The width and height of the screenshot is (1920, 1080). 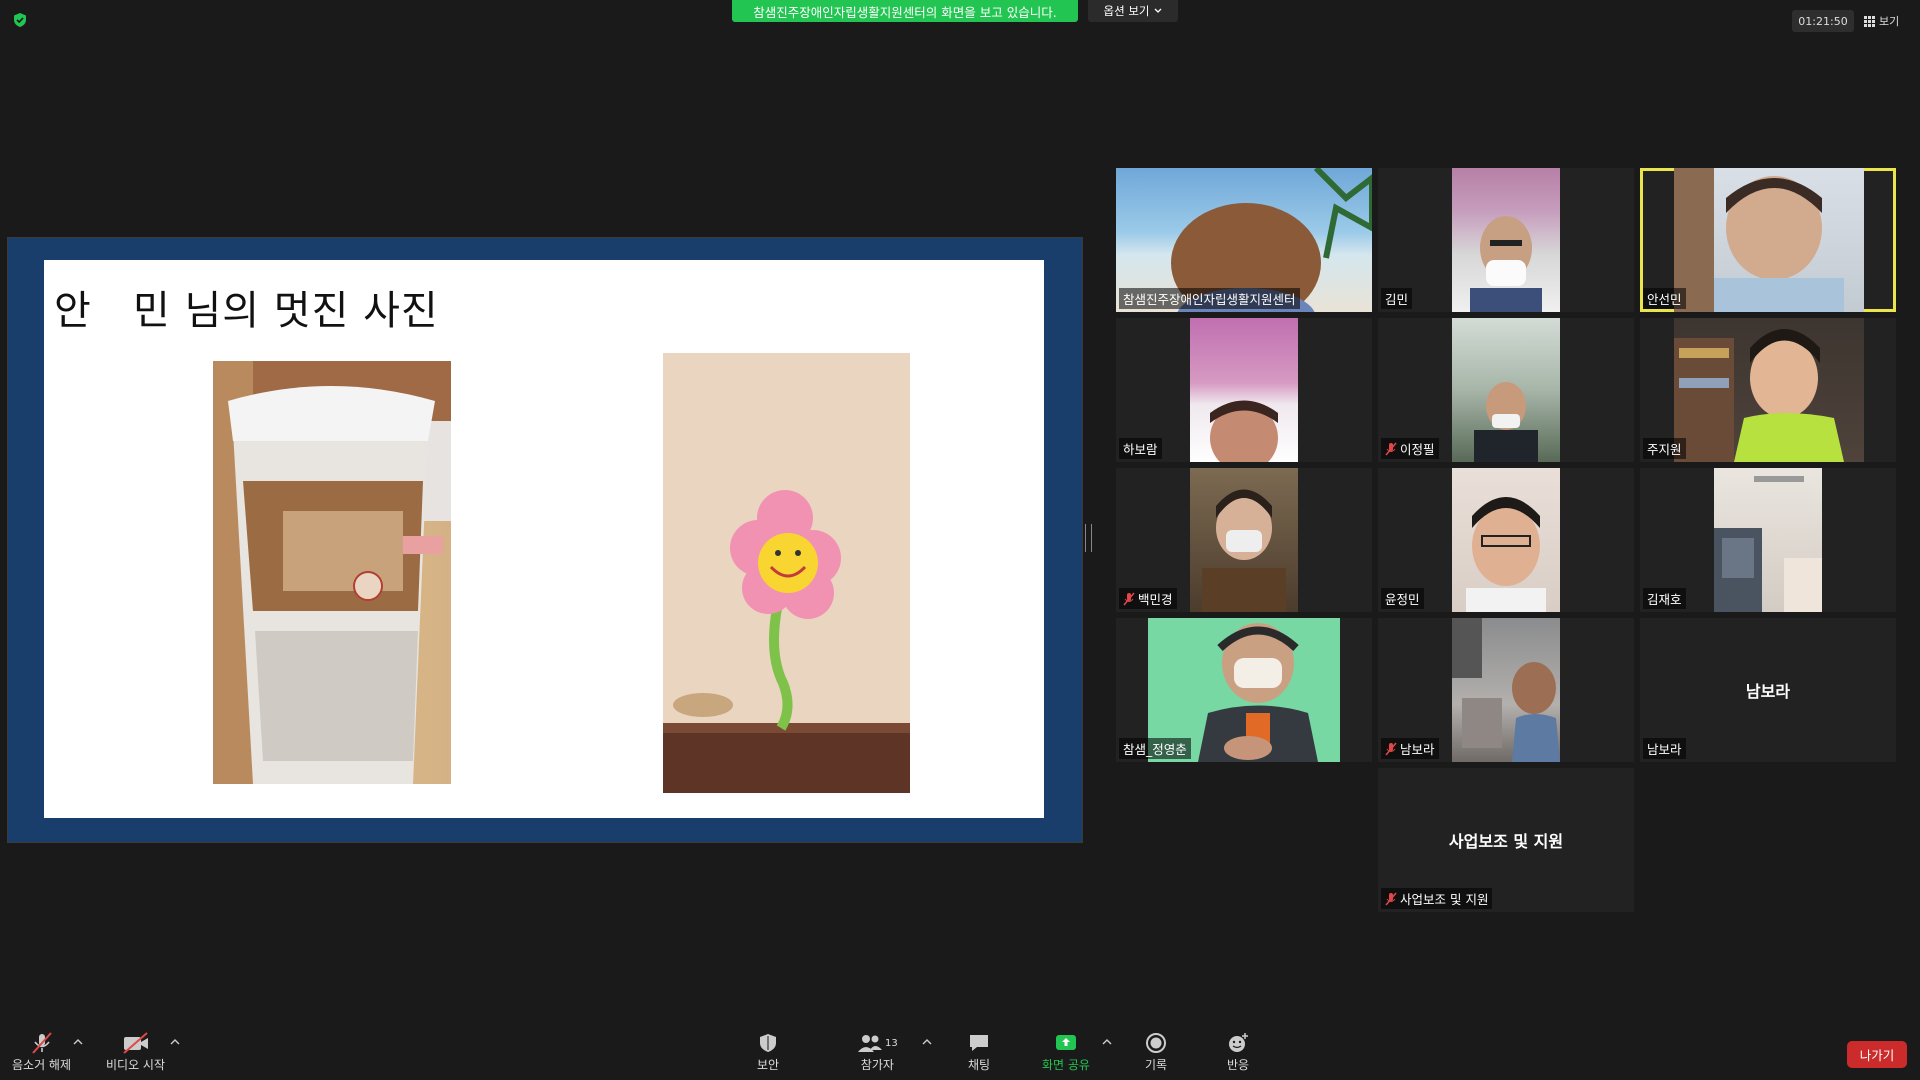 I want to click on record-button: 기록, so click(x=1156, y=1052).